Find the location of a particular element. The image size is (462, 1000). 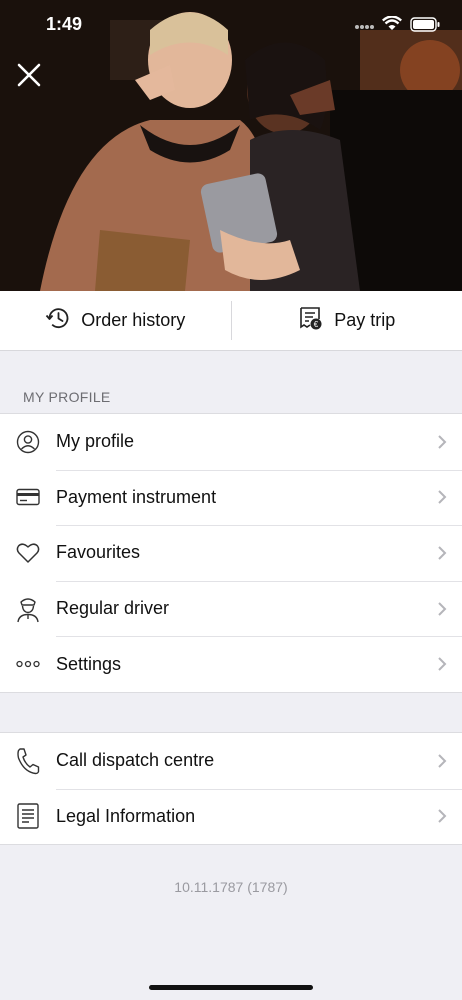

order-history-button: Order history is located at coordinates (115, 320).